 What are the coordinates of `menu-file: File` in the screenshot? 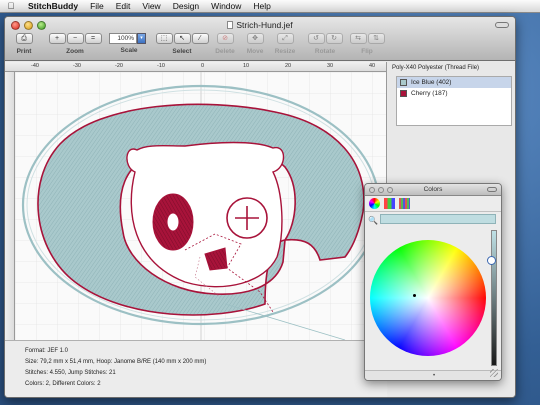 It's located at (97, 6).